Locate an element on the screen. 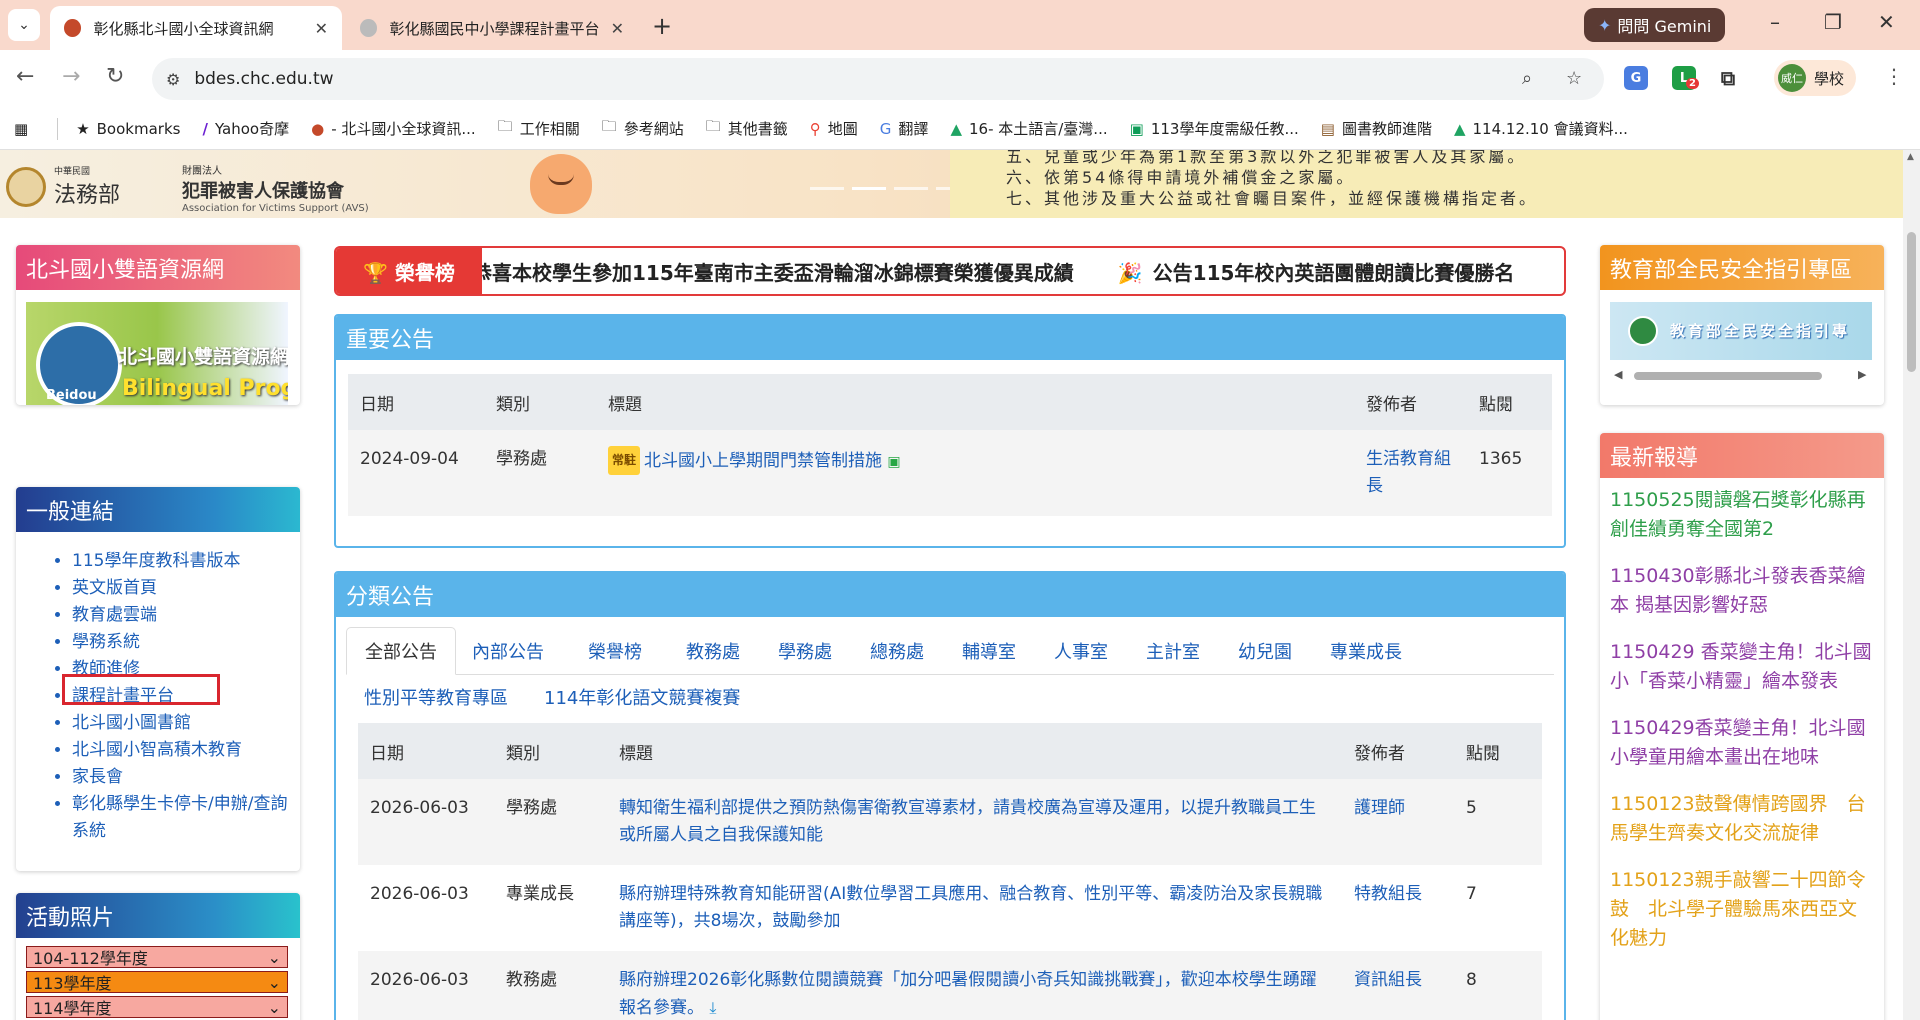 The width and height of the screenshot is (1920, 1020). tab-general-affairs: 總務處 is located at coordinates (897, 651).